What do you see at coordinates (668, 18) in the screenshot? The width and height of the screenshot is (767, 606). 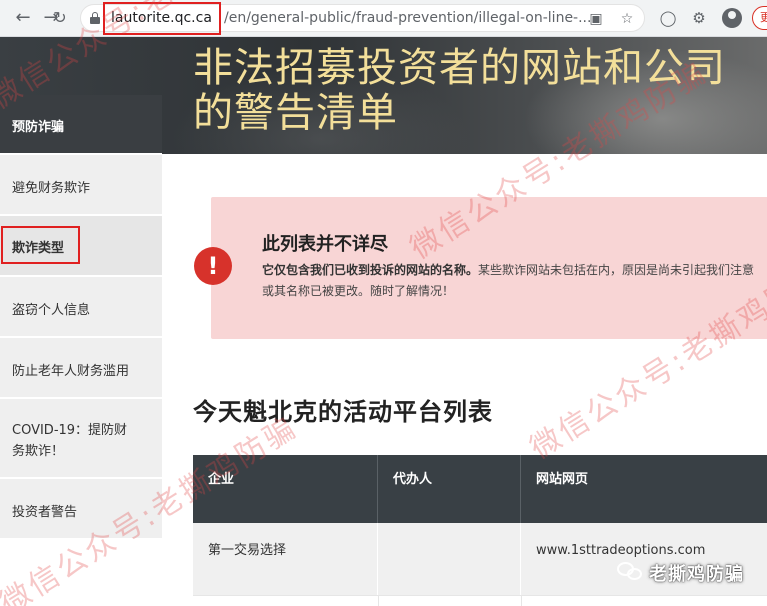 I see `shield-icon: ◯` at bounding box center [668, 18].